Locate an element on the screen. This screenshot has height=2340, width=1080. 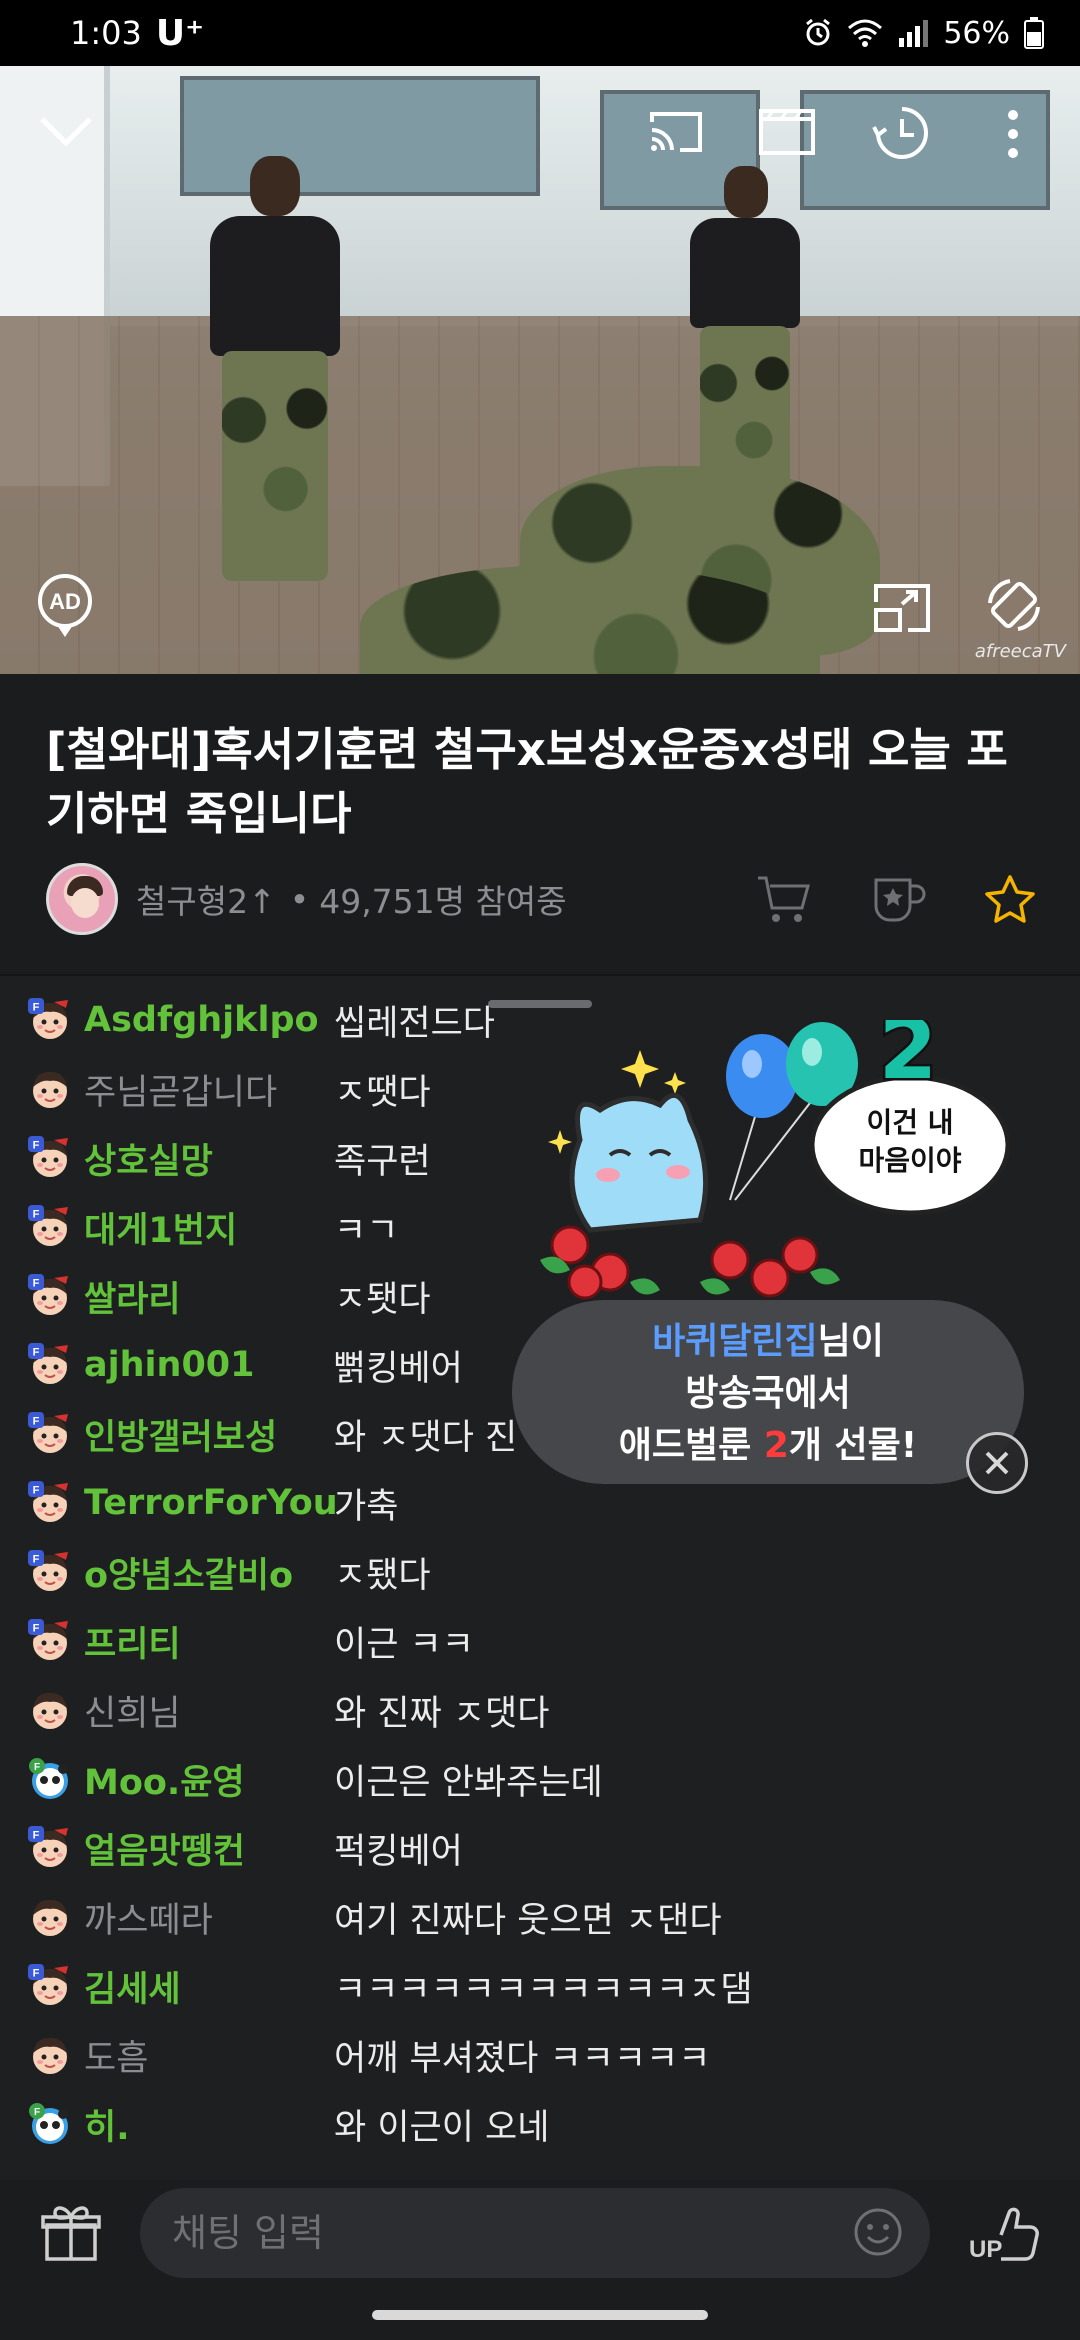
chat-nickname: 대게1번지 is located at coordinates (160, 1227).